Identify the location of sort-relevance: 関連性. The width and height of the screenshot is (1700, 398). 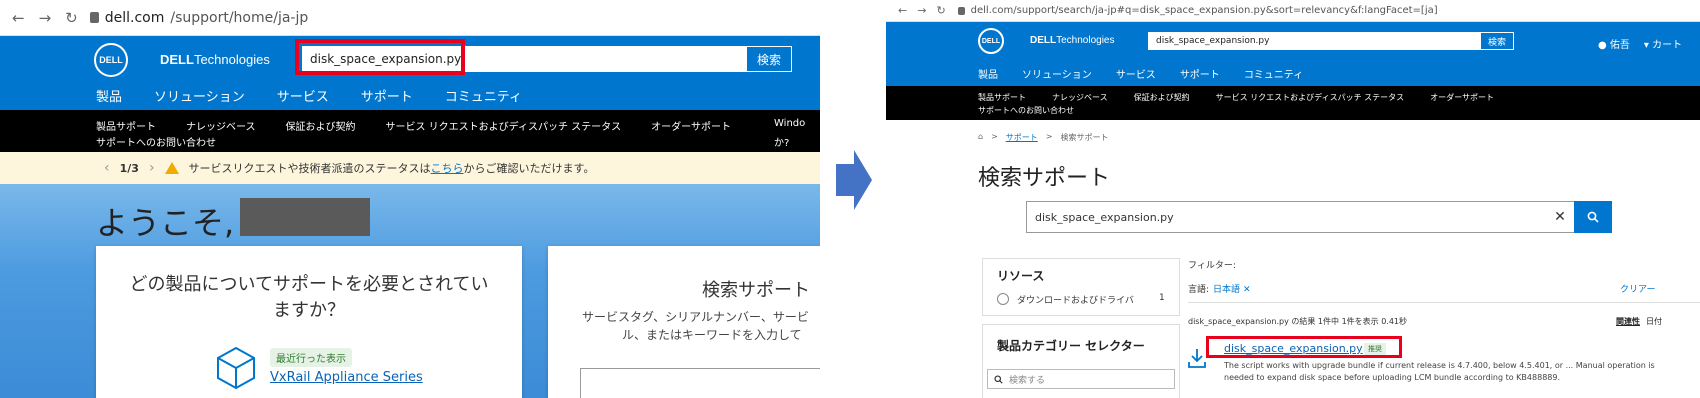
(1628, 321).